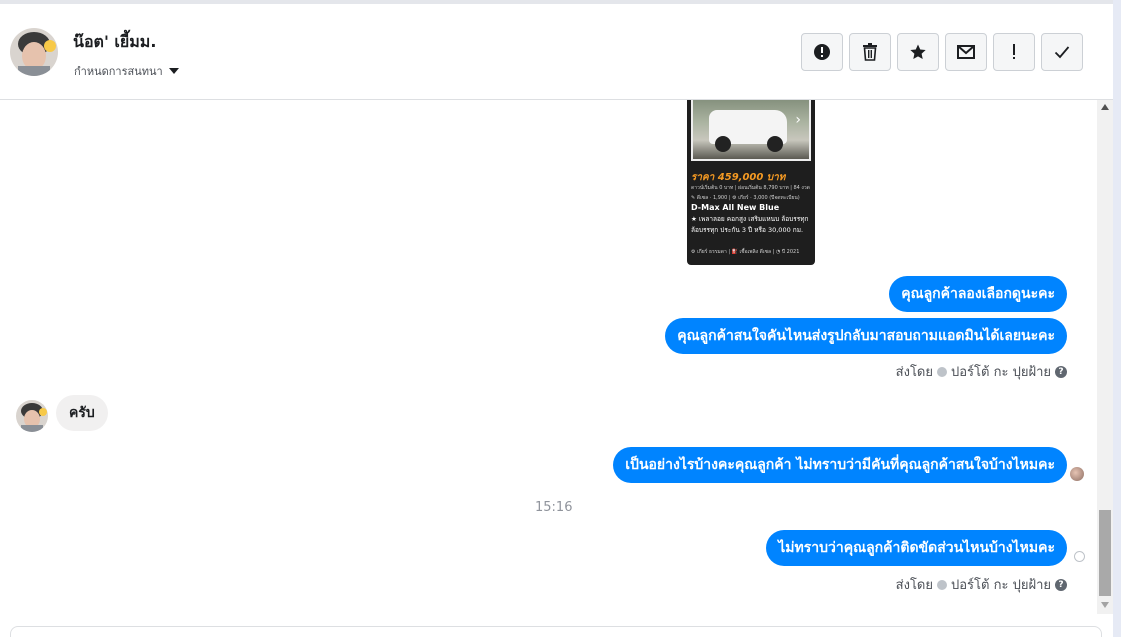 The image size is (1121, 637). I want to click on card-price: ราคา 459,000 บาท, so click(738, 177).